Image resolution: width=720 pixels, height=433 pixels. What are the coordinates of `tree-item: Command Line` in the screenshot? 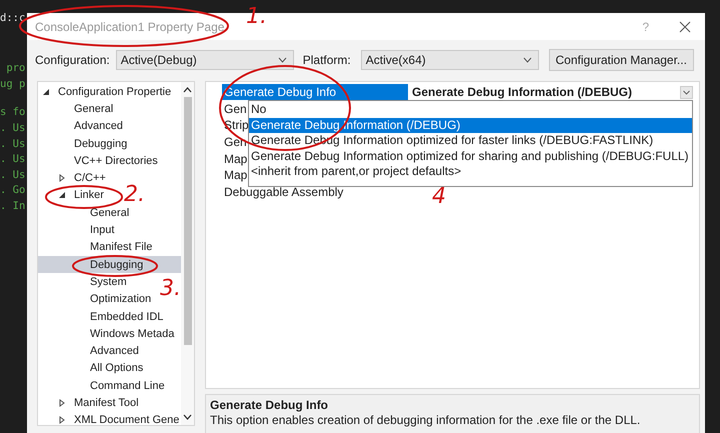 It's located at (101, 385).